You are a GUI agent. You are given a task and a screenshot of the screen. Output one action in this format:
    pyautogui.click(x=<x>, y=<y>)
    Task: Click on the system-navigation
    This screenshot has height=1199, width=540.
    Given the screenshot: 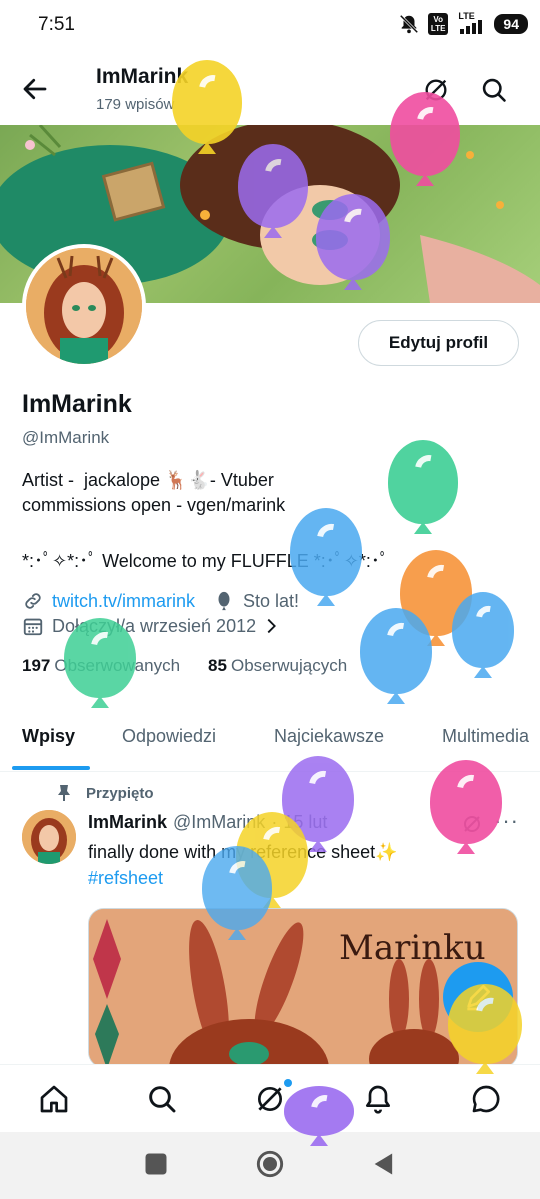 What is the action you would take?
    pyautogui.click(x=270, y=1165)
    